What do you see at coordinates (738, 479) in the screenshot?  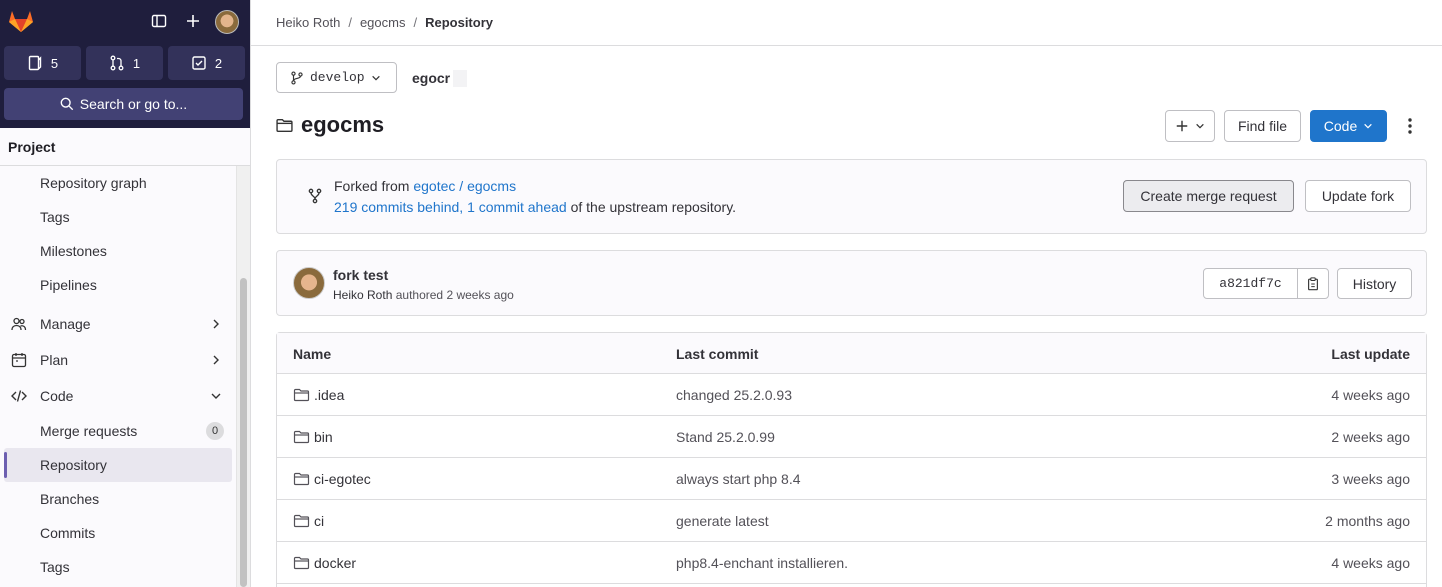 I see `last-commit-cell: always start php 8.4` at bounding box center [738, 479].